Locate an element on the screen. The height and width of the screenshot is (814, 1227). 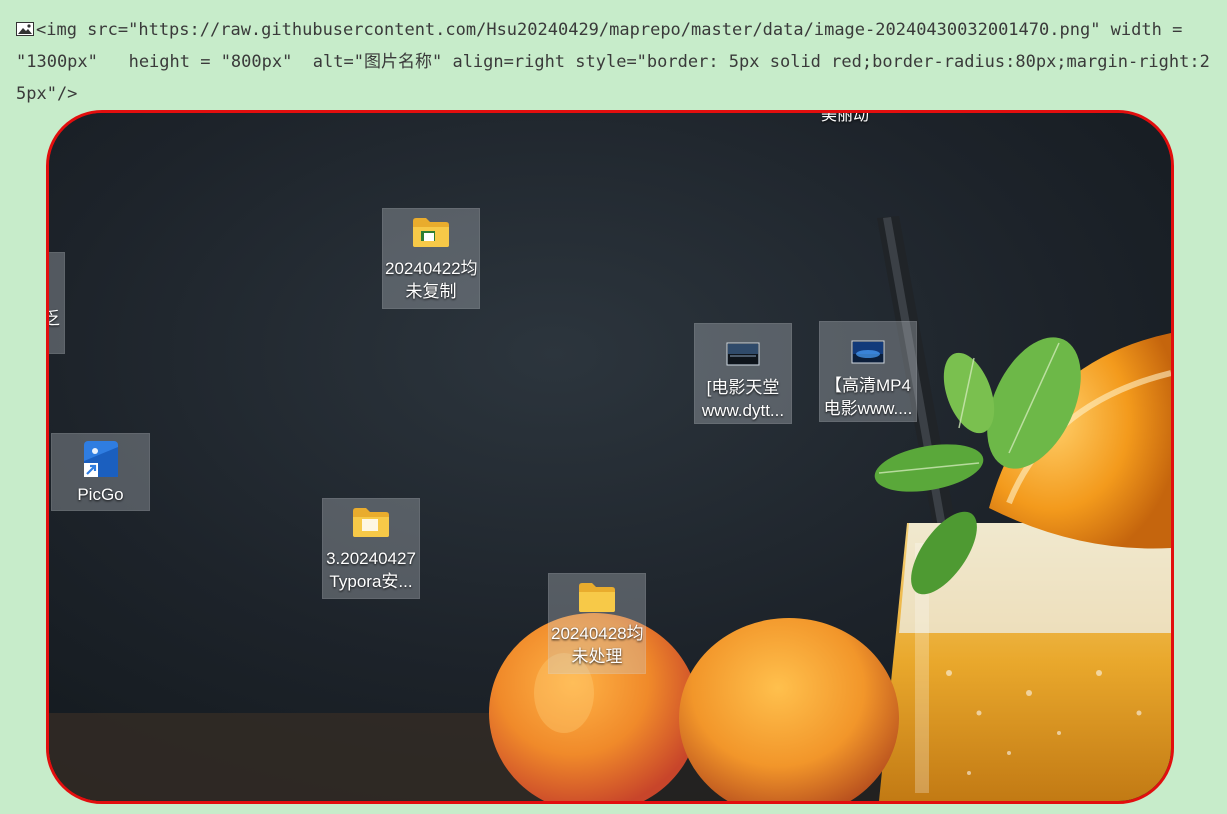
desktop-icon-picgo: PicGo is located at coordinates (100, 472).